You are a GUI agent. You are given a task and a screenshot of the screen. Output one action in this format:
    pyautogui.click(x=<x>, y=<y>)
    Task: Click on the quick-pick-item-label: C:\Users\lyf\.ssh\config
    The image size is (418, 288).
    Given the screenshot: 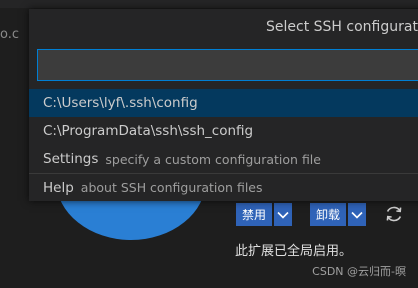 What is the action you would take?
    pyautogui.click(x=120, y=103)
    